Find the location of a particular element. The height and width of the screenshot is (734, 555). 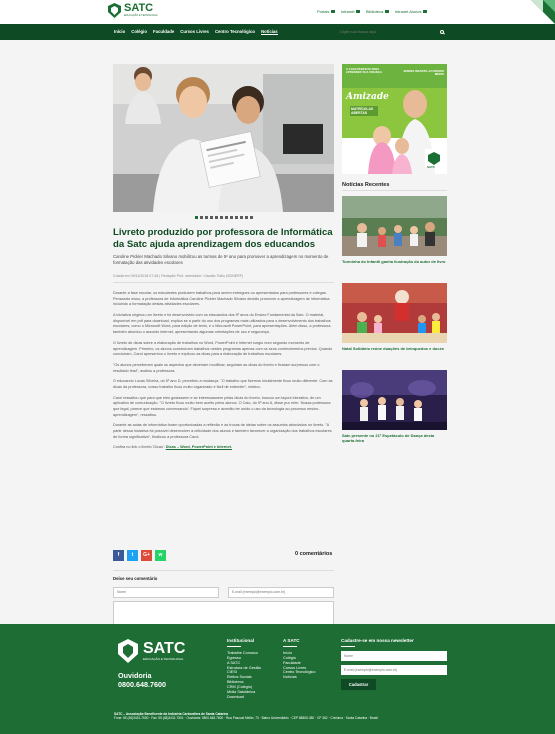

ad-image is located at coordinates (394, 119).